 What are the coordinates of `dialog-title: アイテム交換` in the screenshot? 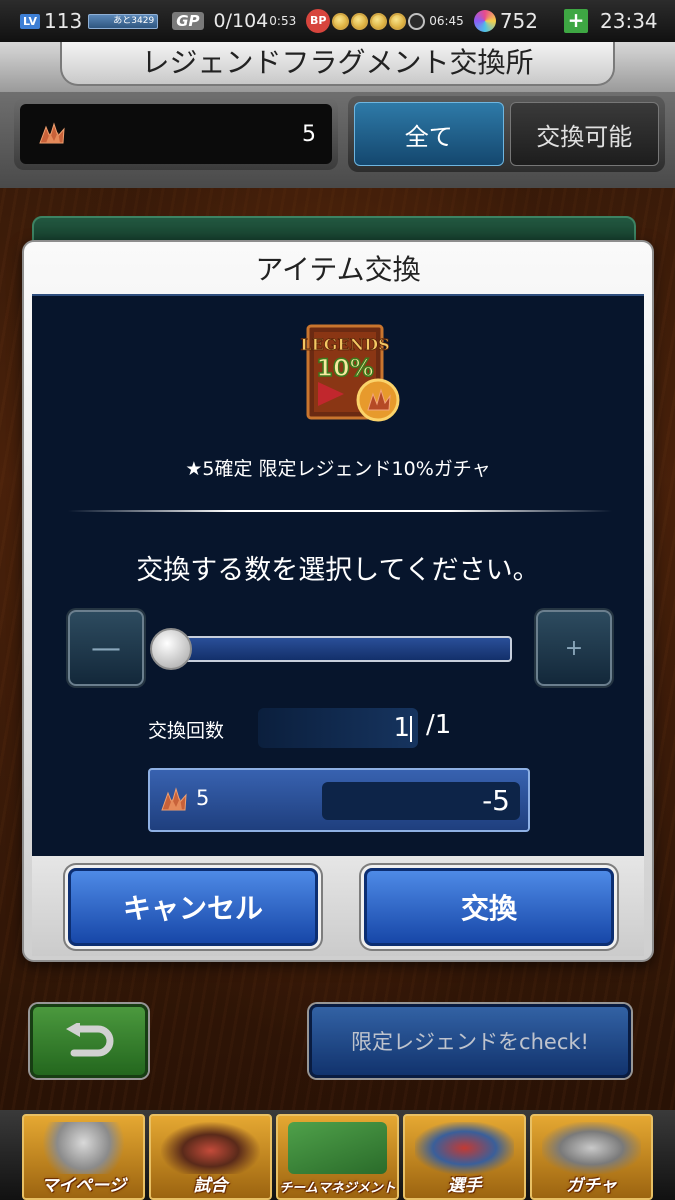 It's located at (338, 269).